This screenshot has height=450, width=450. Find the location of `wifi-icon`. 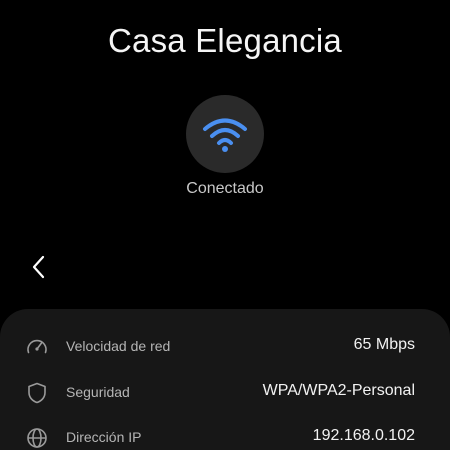

wifi-icon is located at coordinates (225, 135).